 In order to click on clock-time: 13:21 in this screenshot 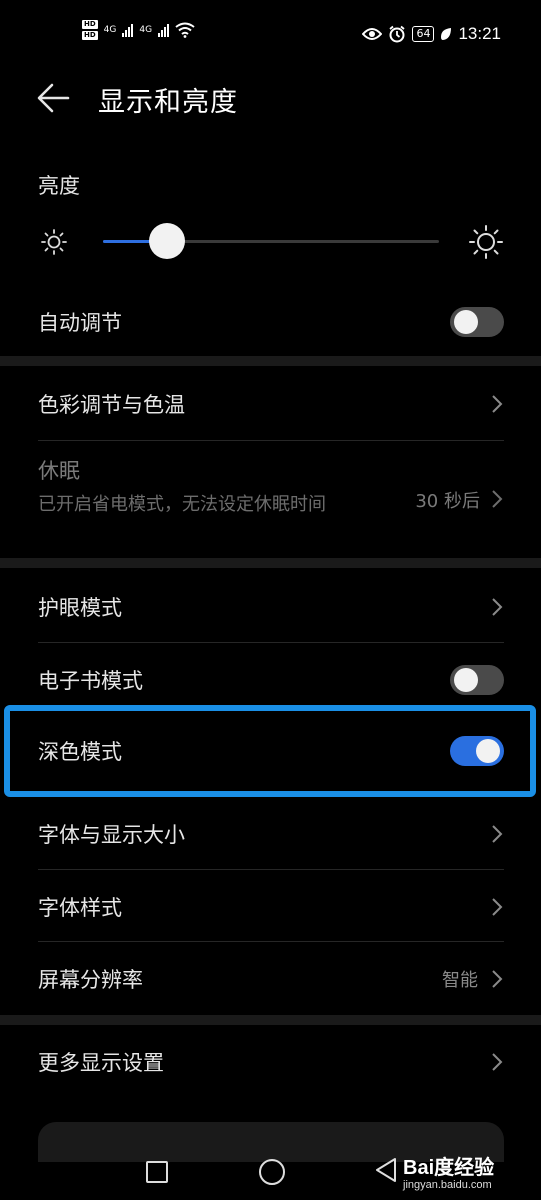, I will do `click(479, 33)`.